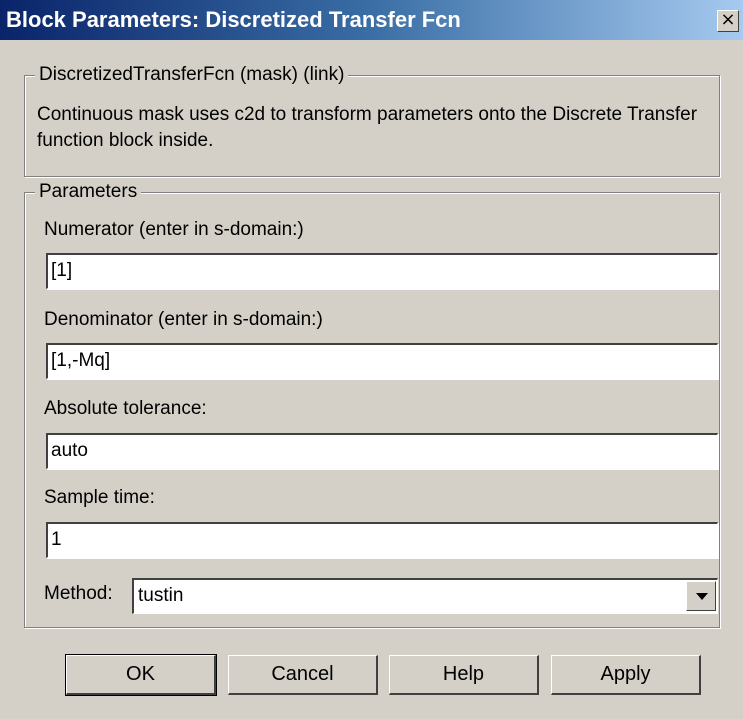 The height and width of the screenshot is (719, 743). I want to click on absolute-tolerance-label: Absolute tolerance:, so click(125, 408).